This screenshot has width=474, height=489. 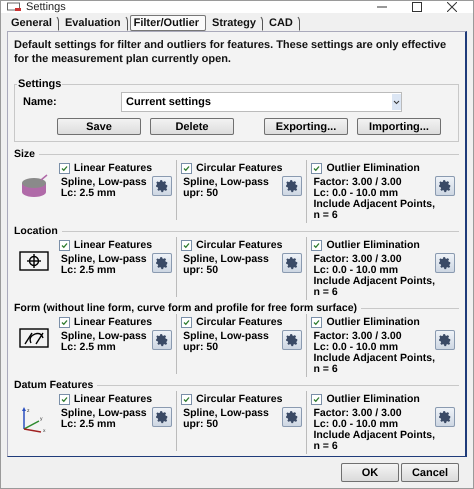 I want to click on name-label: Name:, so click(x=40, y=102).